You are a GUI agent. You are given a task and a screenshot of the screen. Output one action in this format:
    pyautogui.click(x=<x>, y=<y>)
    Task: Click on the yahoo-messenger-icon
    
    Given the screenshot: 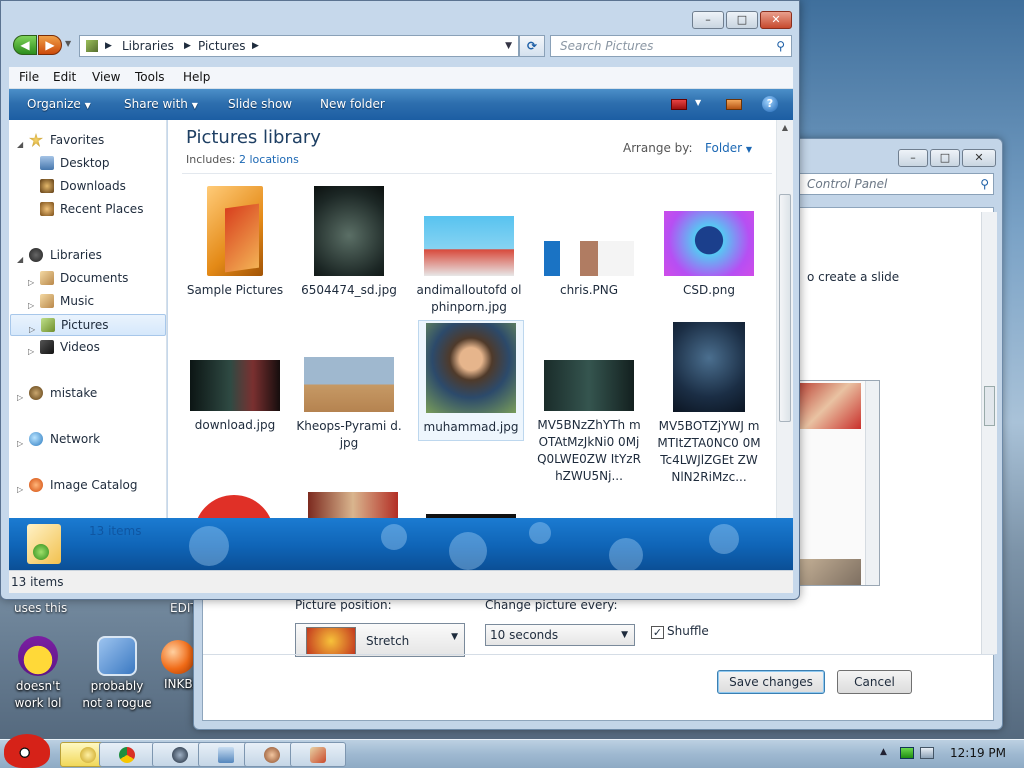 What is the action you would take?
    pyautogui.click(x=38, y=656)
    